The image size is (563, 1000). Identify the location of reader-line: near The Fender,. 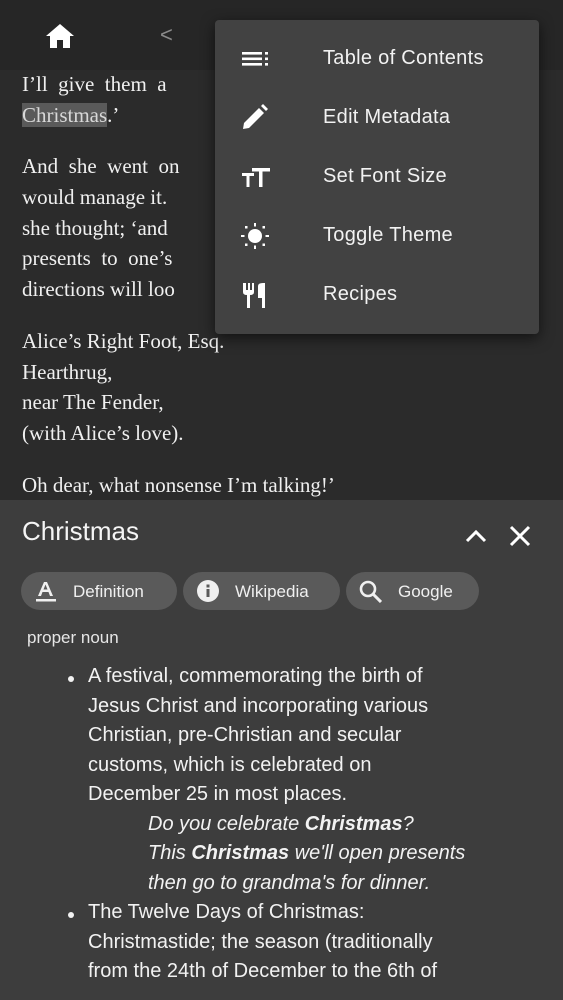
(93, 402).